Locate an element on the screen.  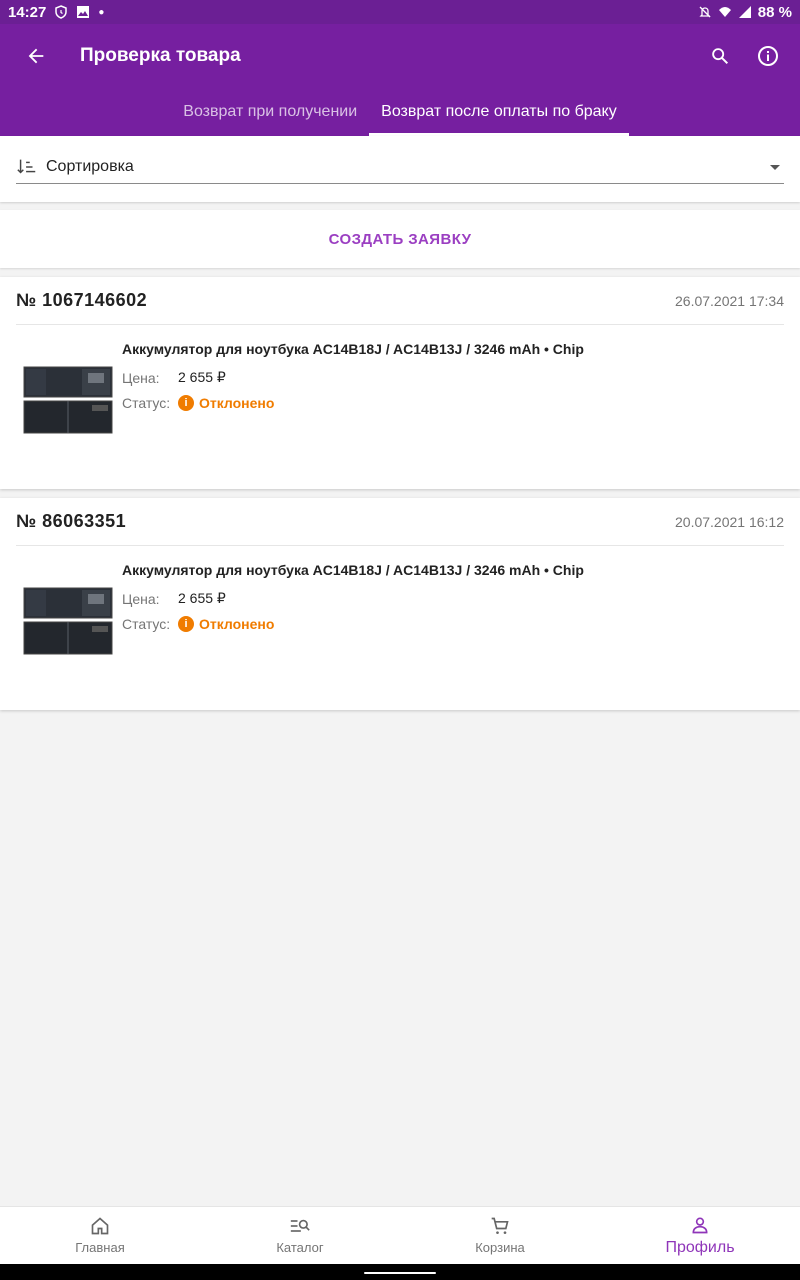
info-icon is located at coordinates (768, 56).